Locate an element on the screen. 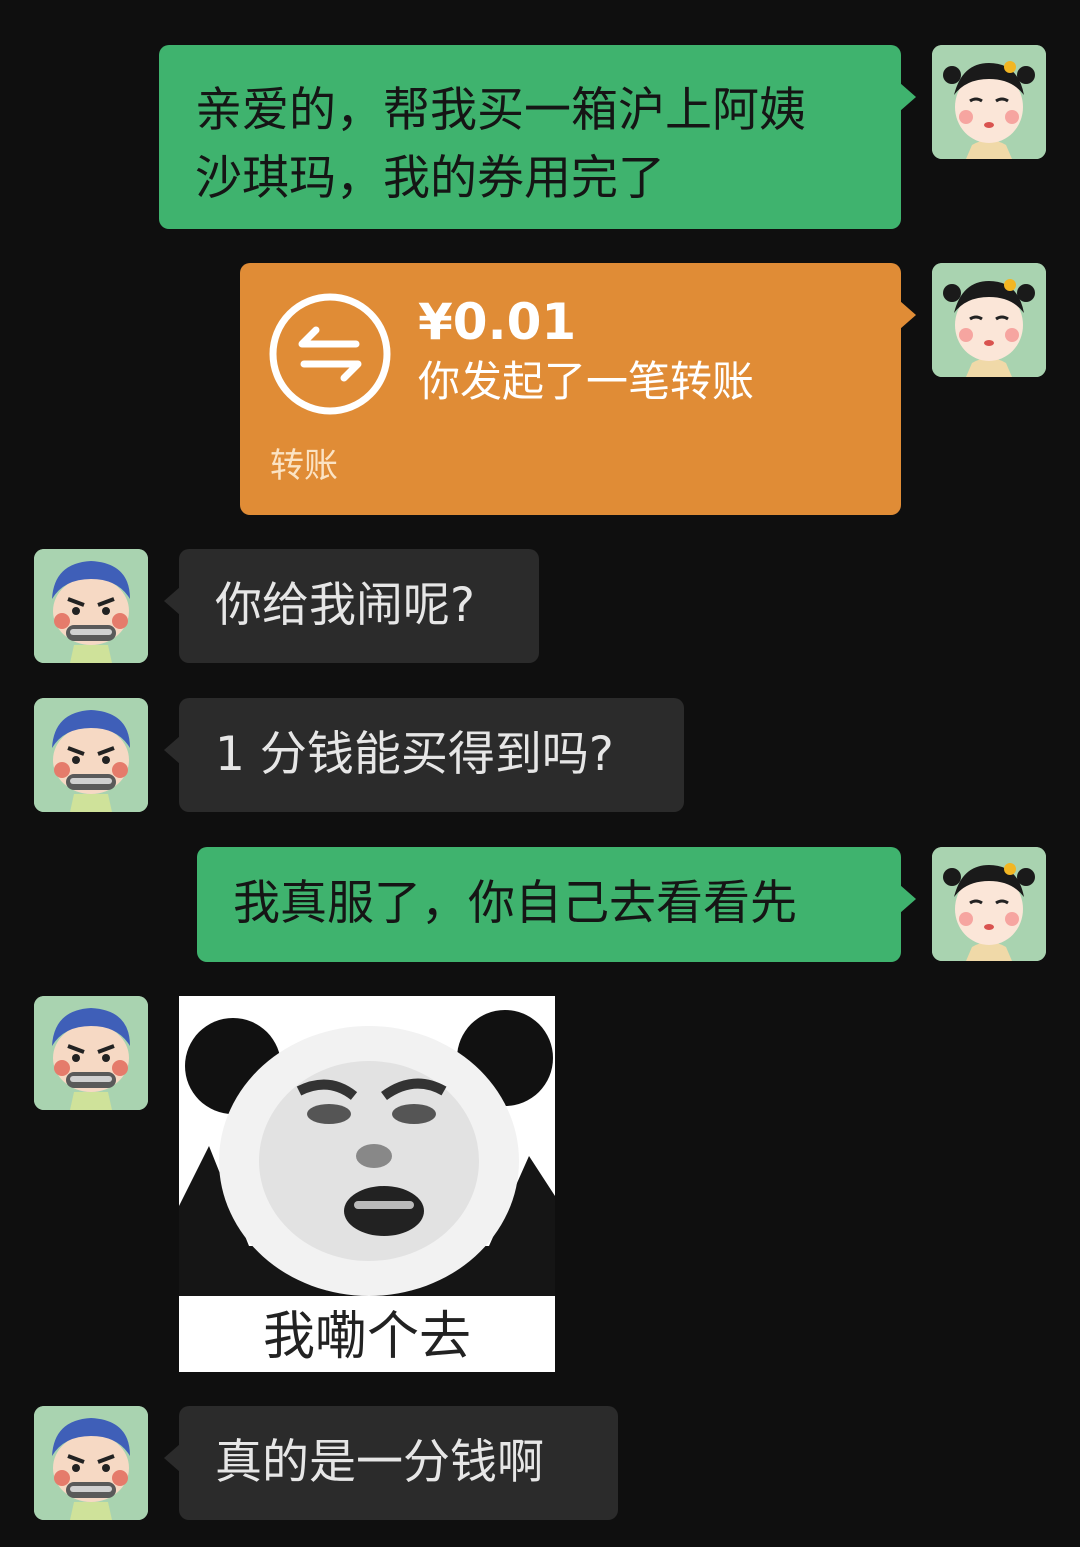  message-text: 真的是一分钱啊 is located at coordinates (379, 1462).